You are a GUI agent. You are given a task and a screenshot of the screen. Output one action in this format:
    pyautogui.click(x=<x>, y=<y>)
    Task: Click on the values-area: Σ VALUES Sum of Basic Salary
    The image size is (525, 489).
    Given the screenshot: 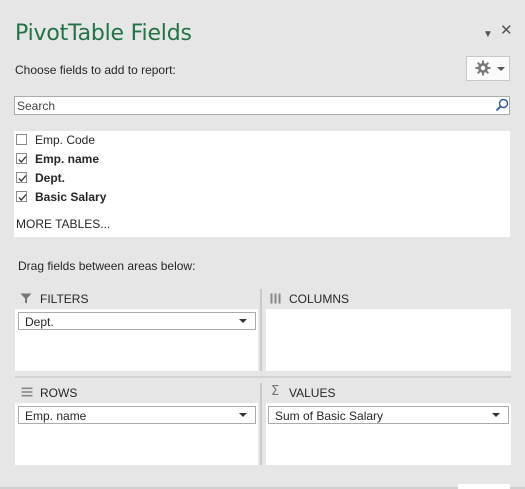 What is the action you would take?
    pyautogui.click(x=387, y=424)
    